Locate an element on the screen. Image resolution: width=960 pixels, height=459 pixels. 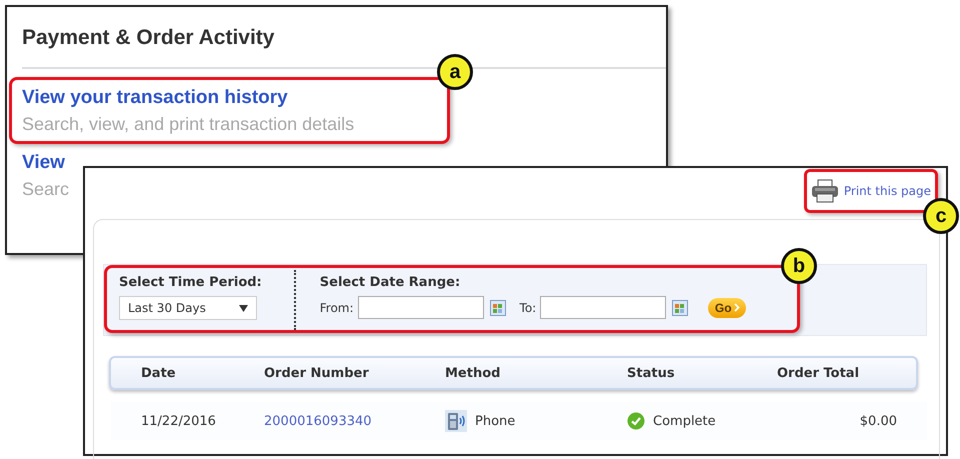
callout-badge: b is located at coordinates (799, 266).